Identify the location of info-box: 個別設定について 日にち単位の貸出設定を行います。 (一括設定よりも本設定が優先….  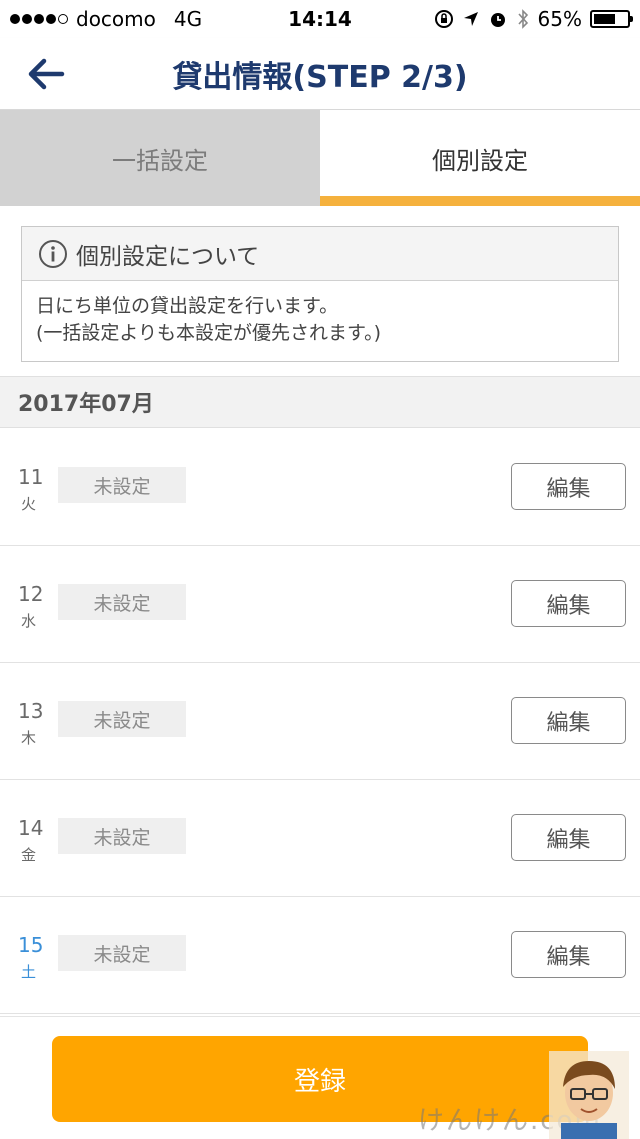
(320, 294).